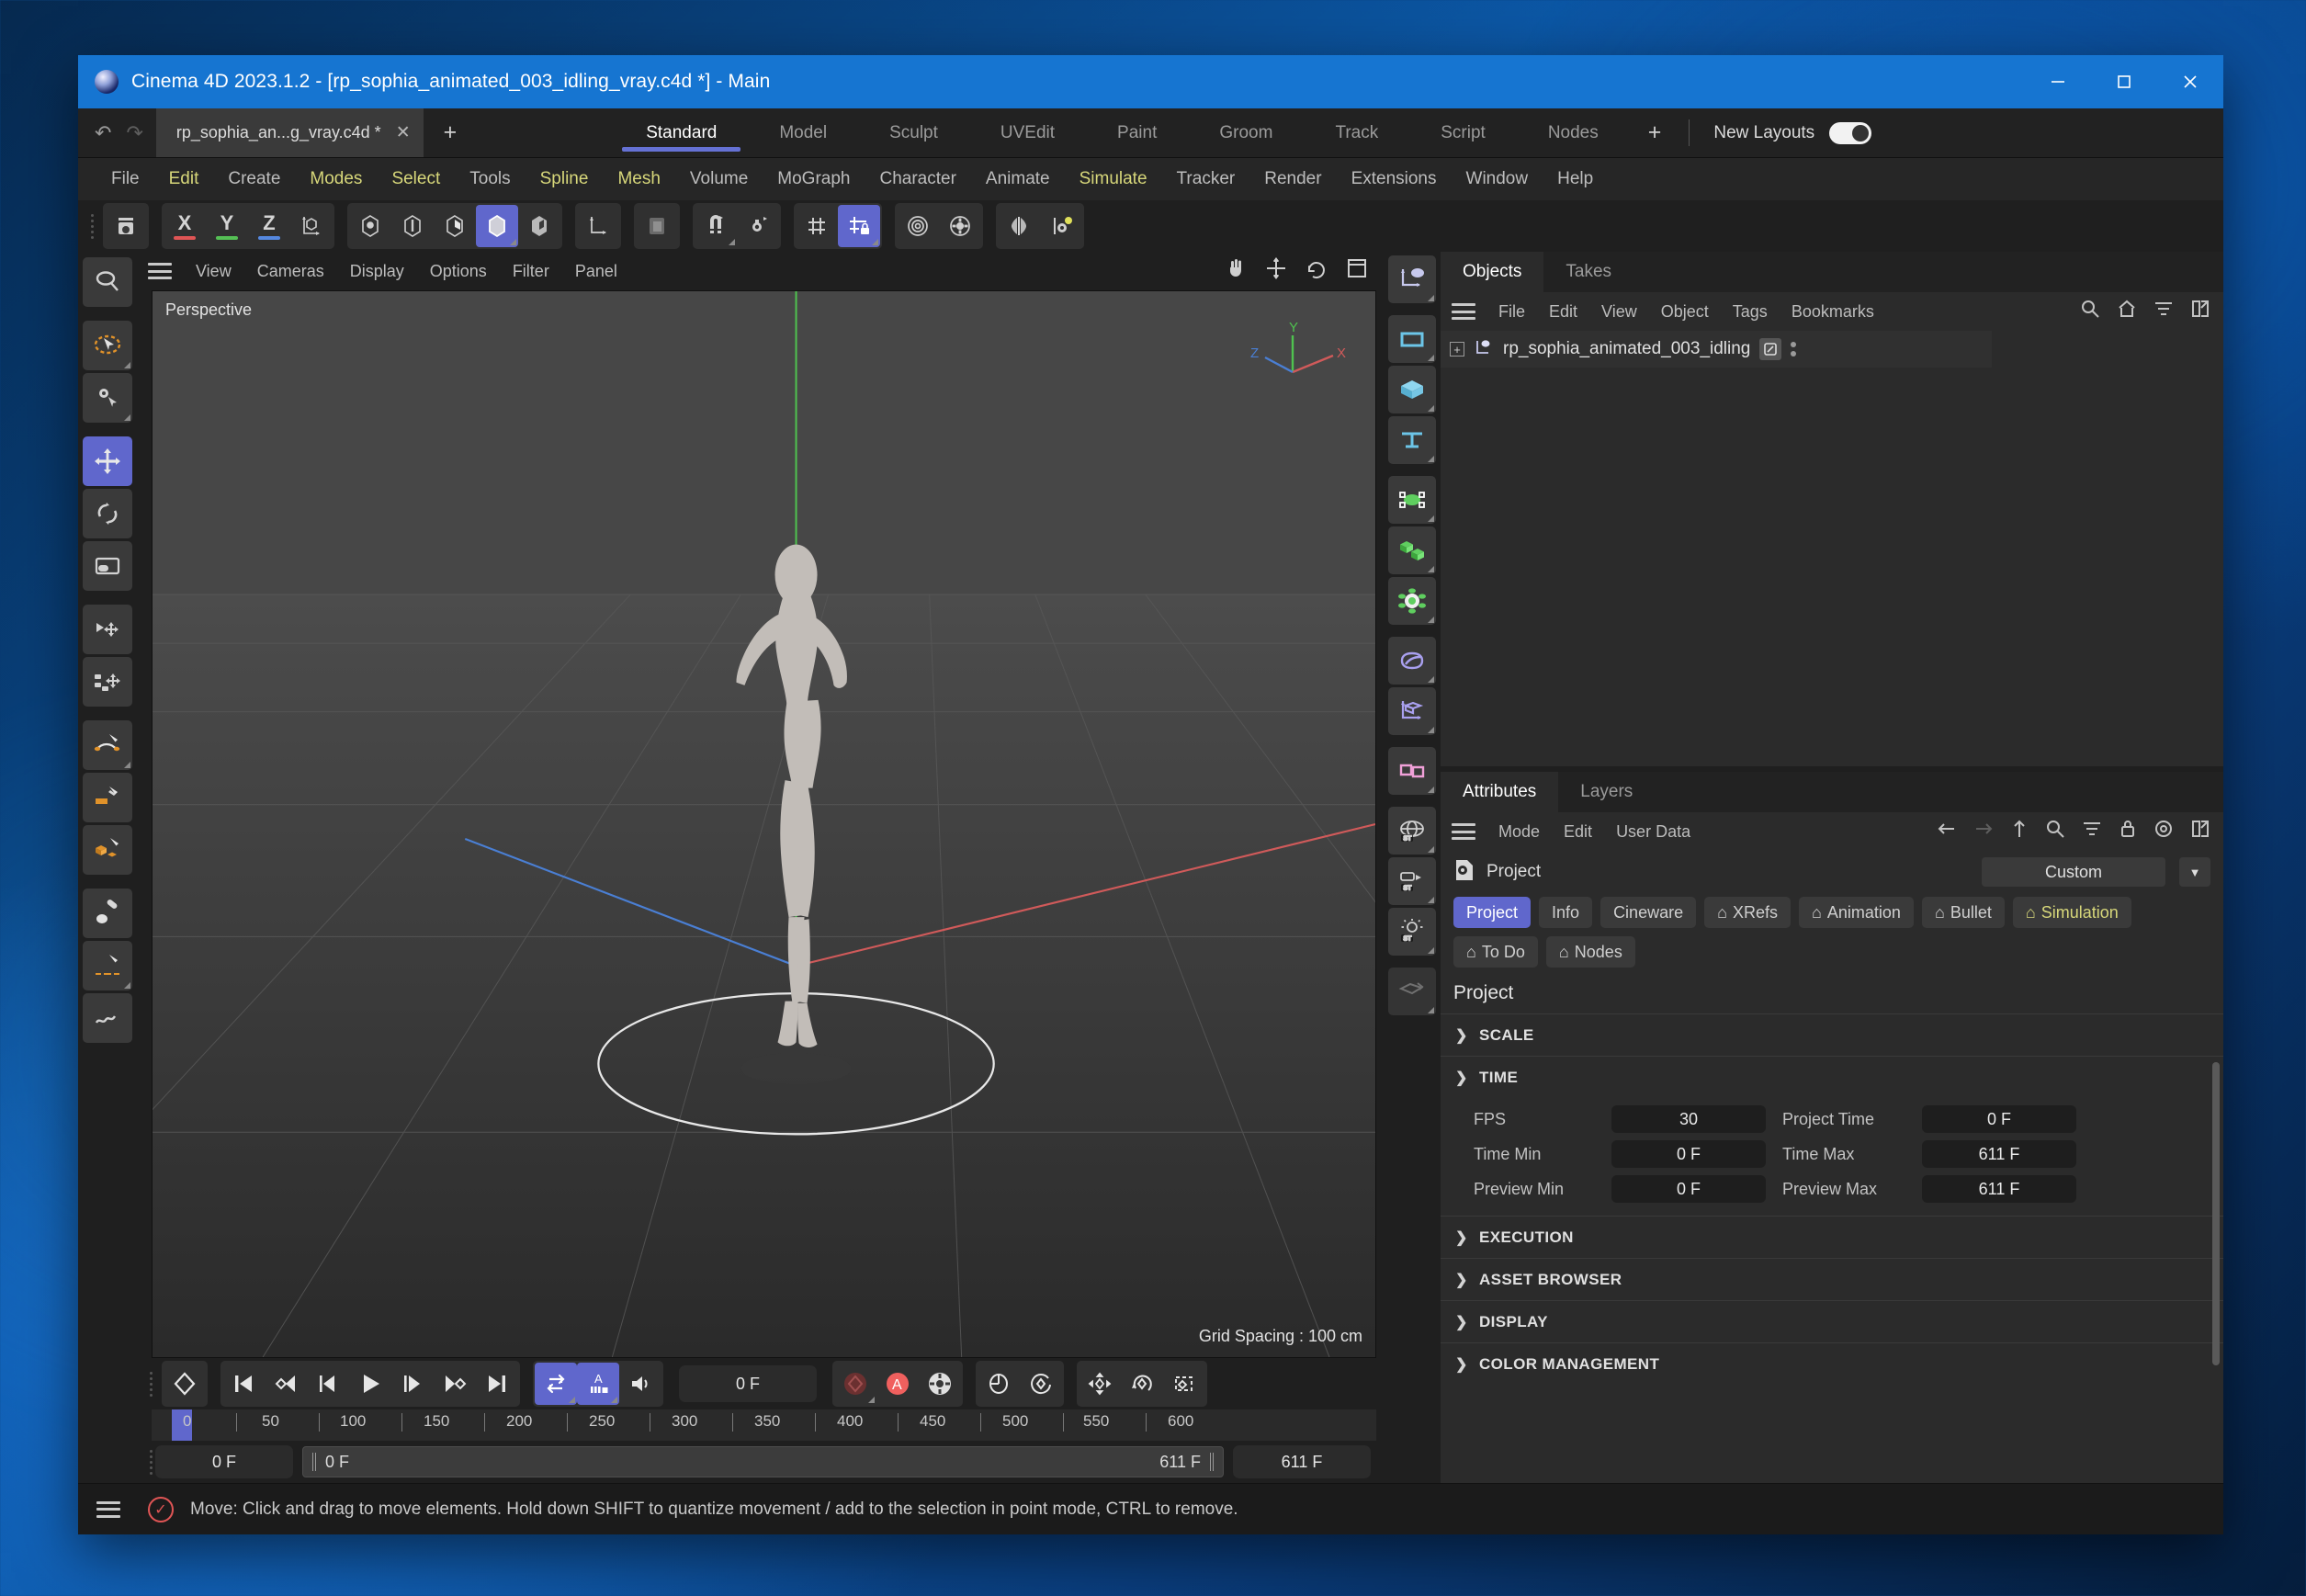  I want to click on object-tag-icon, so click(1770, 349).